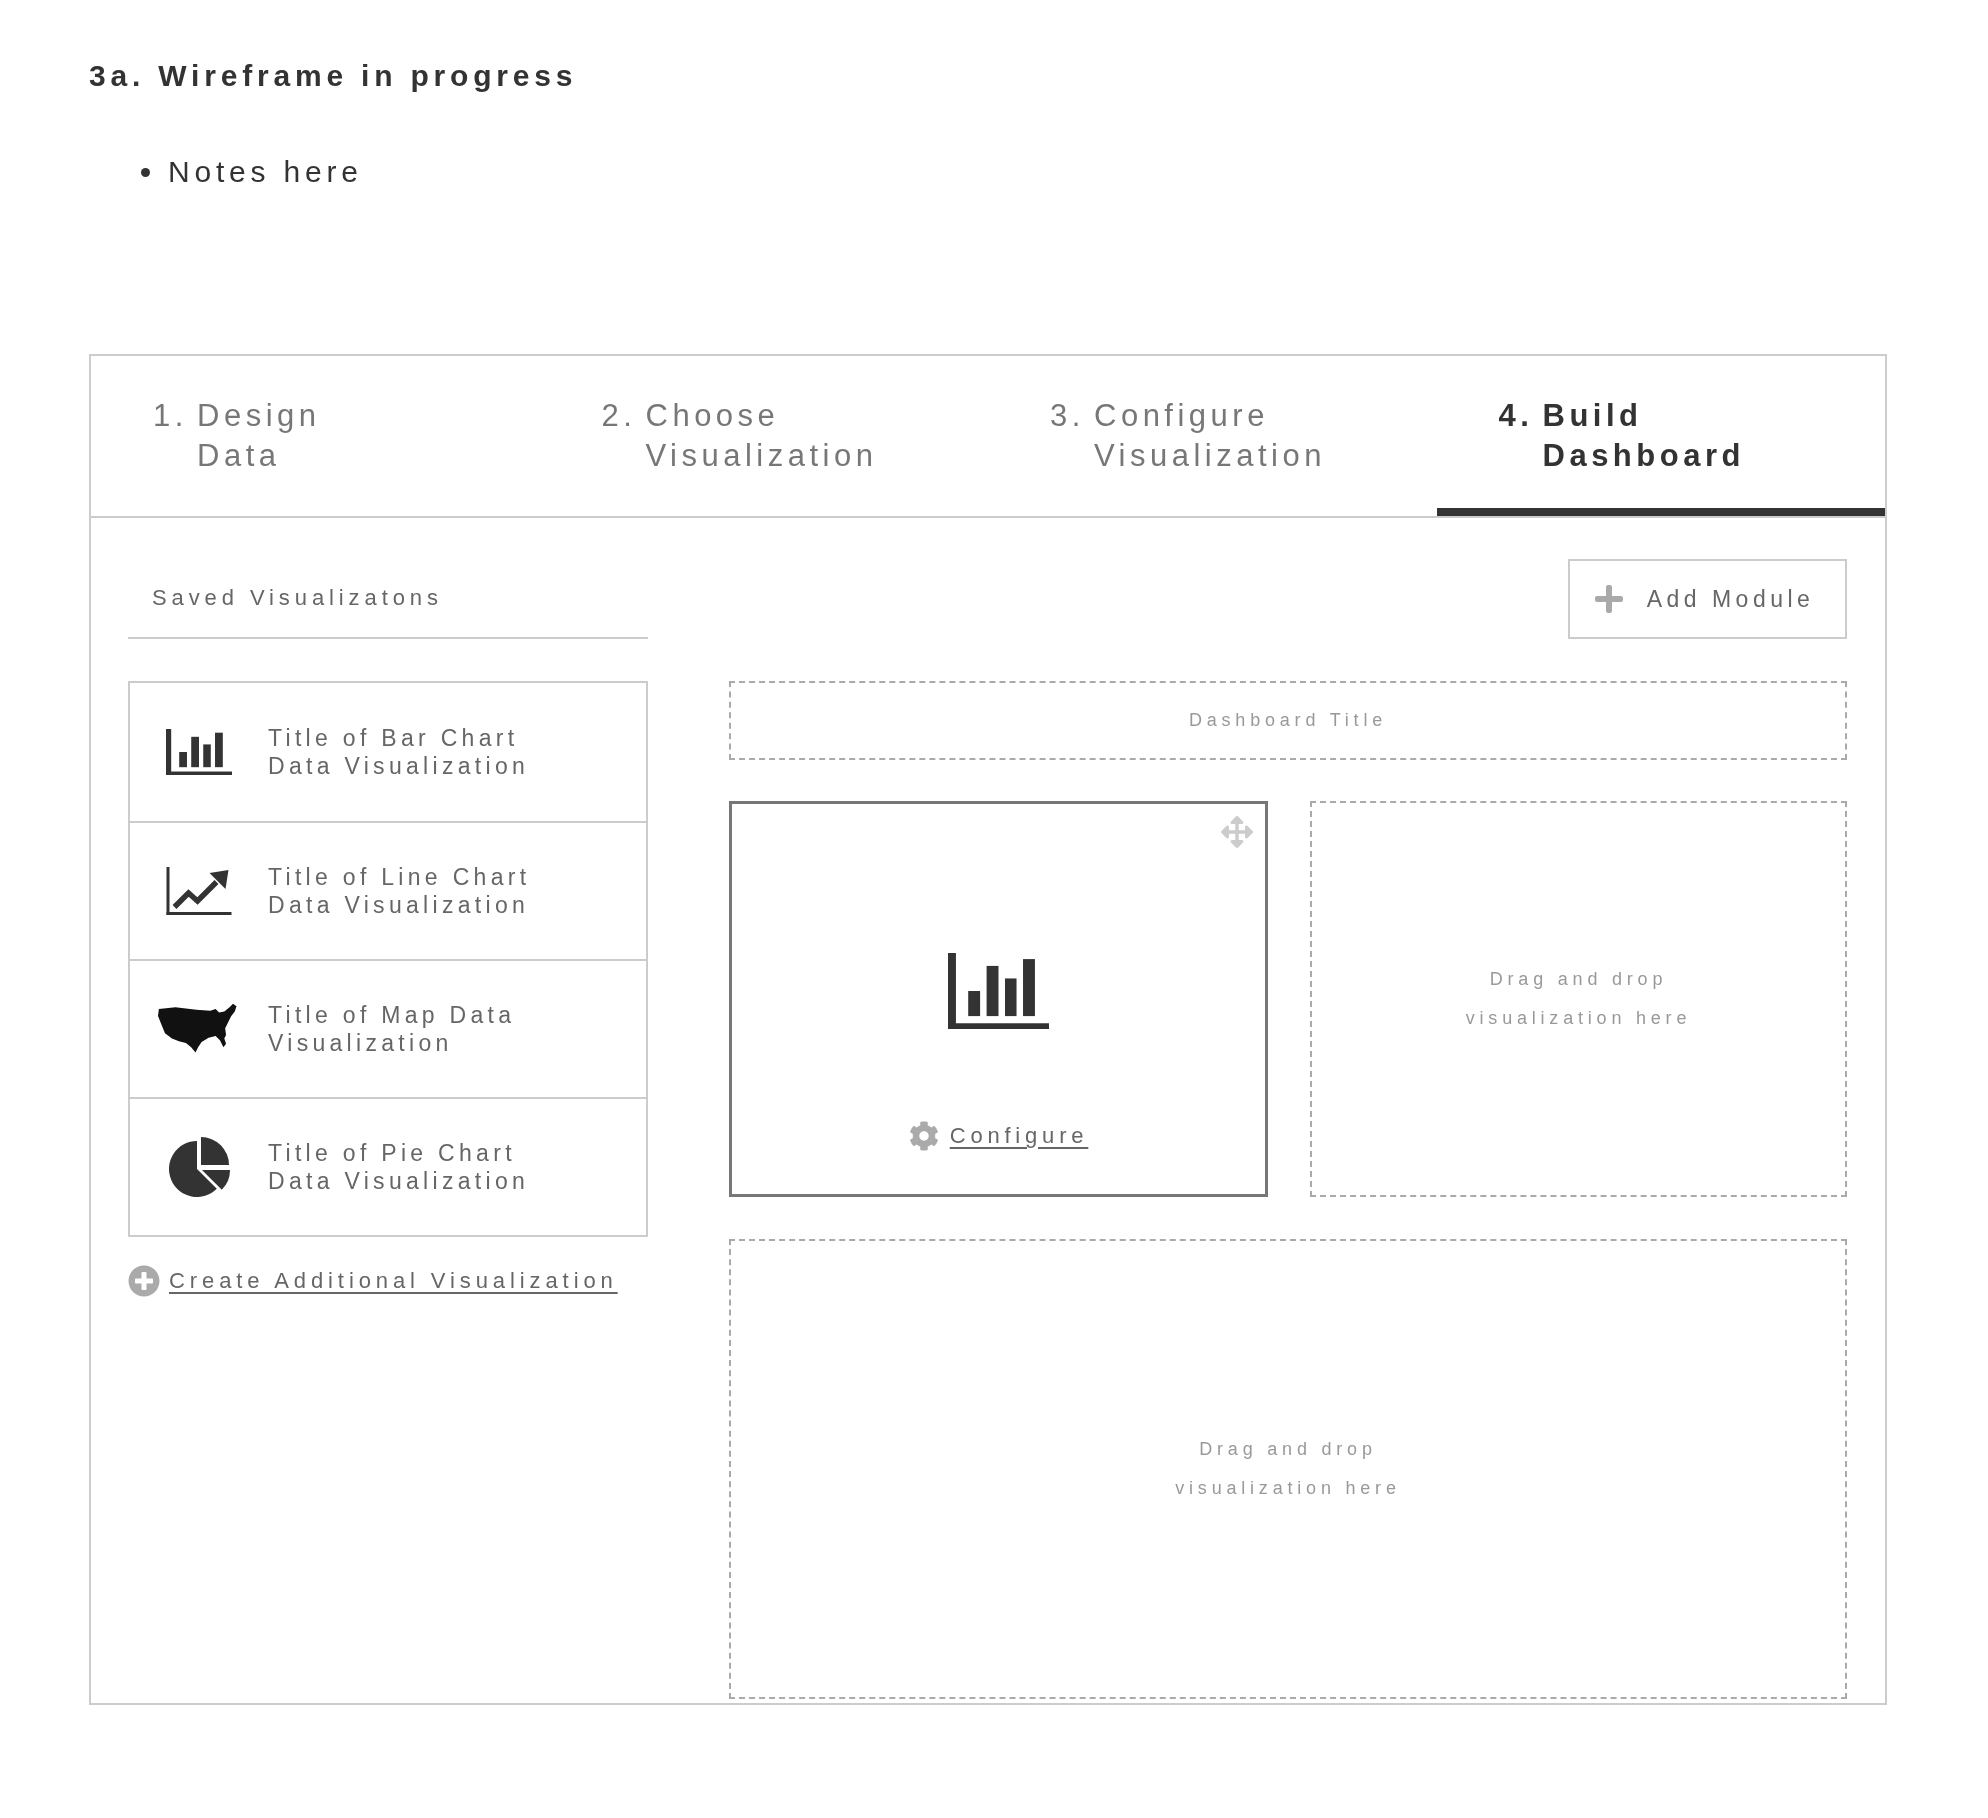 Image resolution: width=1988 pixels, height=1818 pixels. I want to click on step-tab: 2. Choose Visualization, so click(763, 436).